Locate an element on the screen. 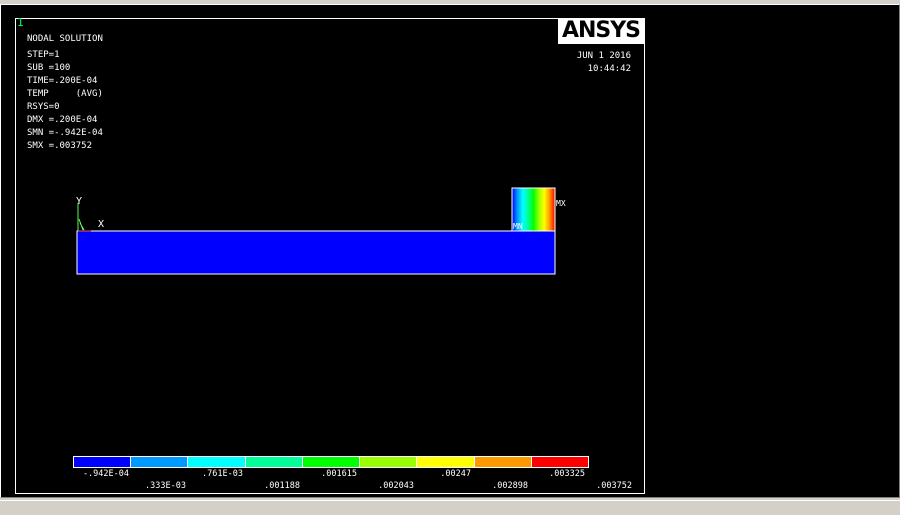 Image resolution: width=900 pixels, height=515 pixels. legend-label-top: -.942E-04 is located at coordinates (105, 474).